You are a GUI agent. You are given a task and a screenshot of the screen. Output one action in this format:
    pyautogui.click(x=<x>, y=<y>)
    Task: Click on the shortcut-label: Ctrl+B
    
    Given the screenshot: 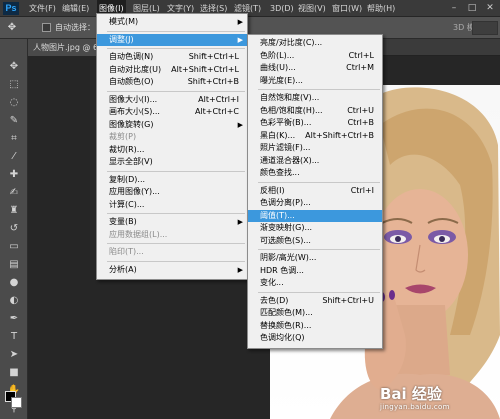 What is the action you would take?
    pyautogui.click(x=360, y=122)
    